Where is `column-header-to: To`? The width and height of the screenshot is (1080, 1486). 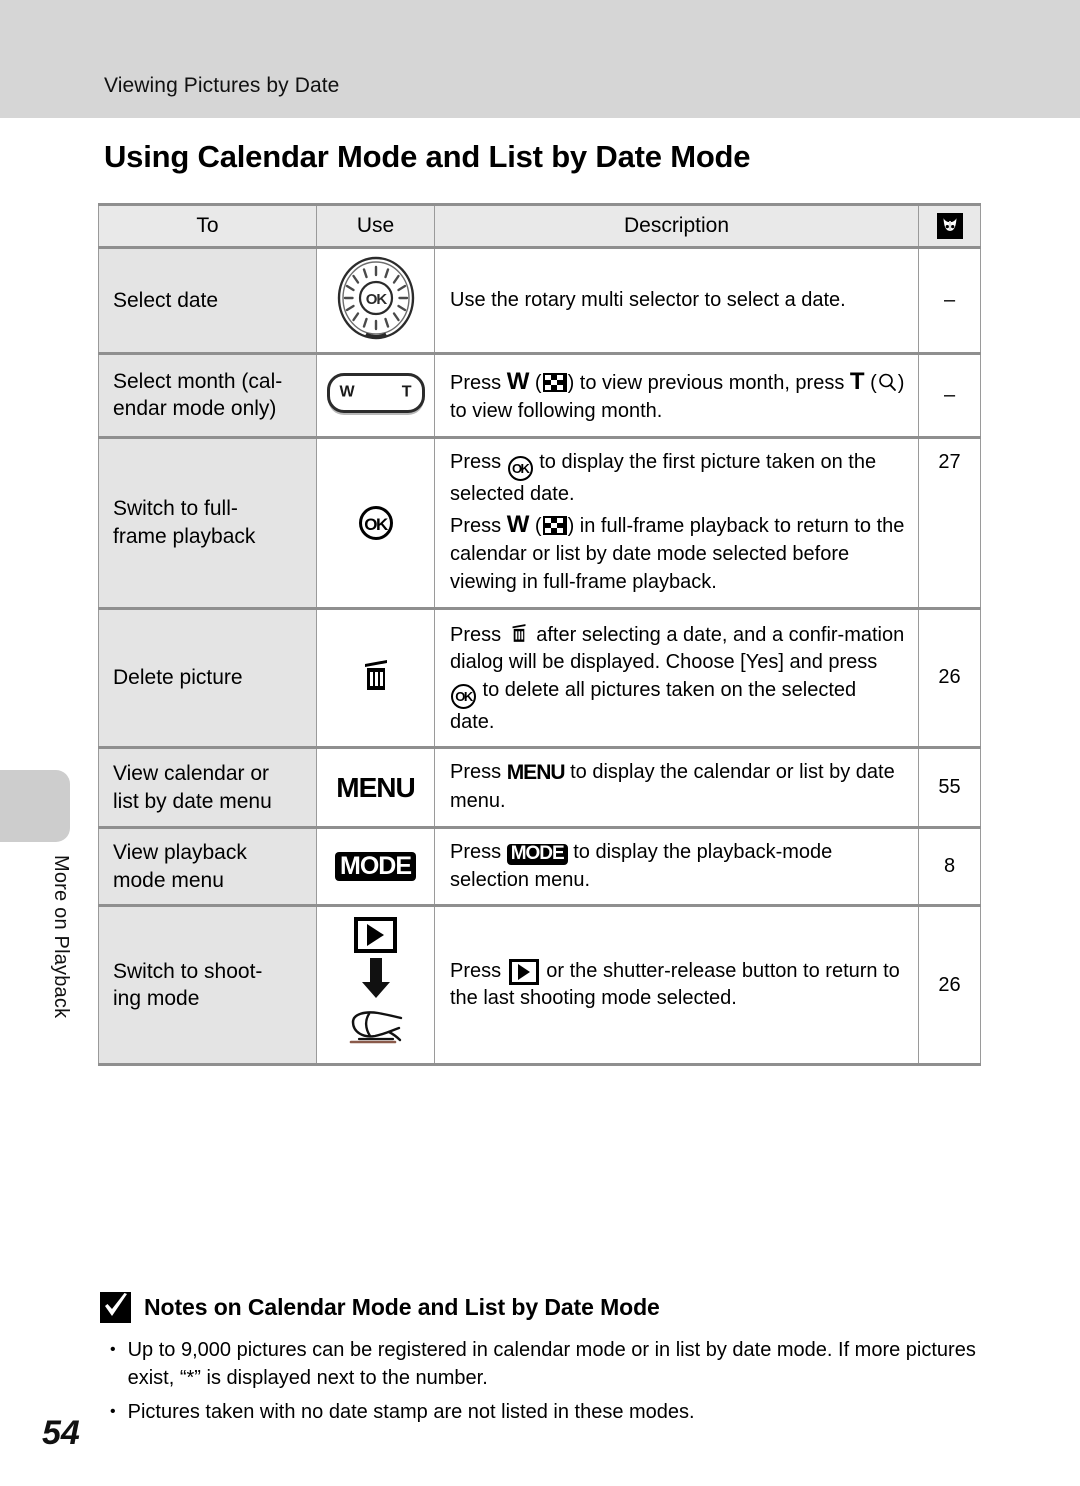
column-header-to: To is located at coordinates (207, 226).